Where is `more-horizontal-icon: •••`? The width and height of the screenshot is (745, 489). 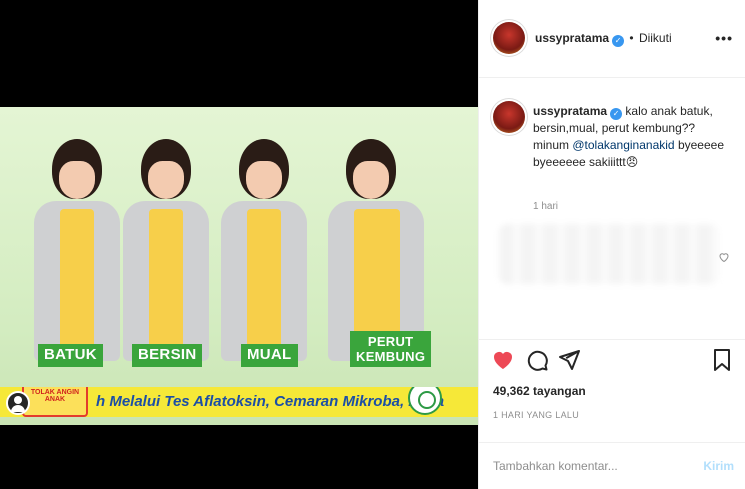
more-horizontal-icon: ••• is located at coordinates (724, 38).